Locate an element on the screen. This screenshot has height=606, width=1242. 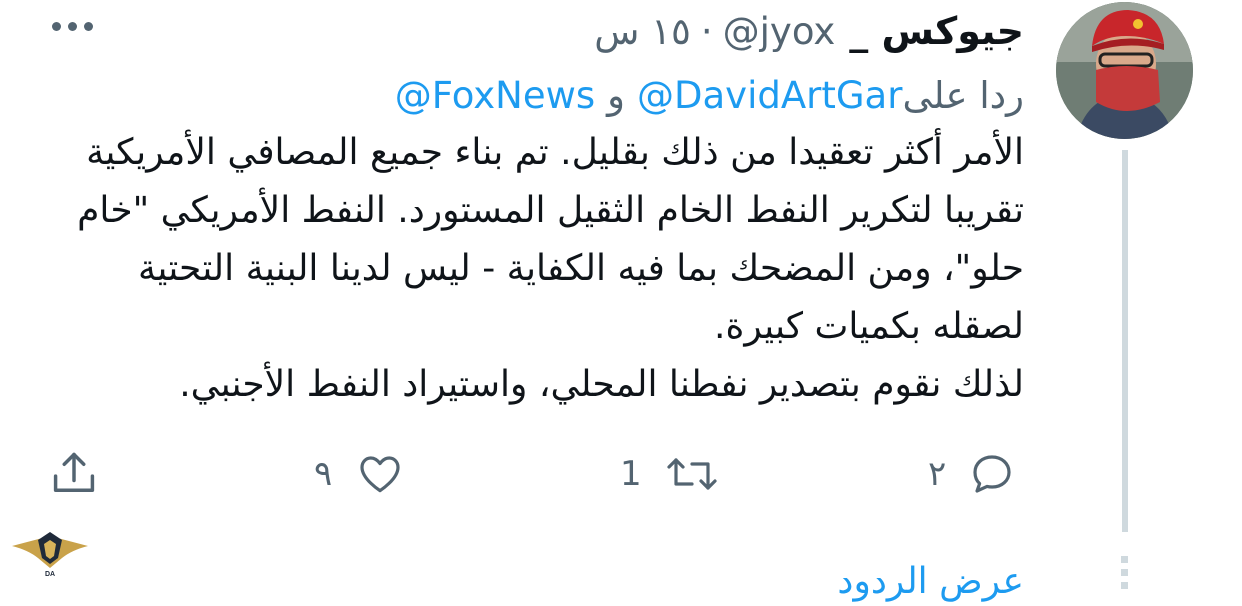
arab-defense-forum-logo: DA is located at coordinates (50, 559).